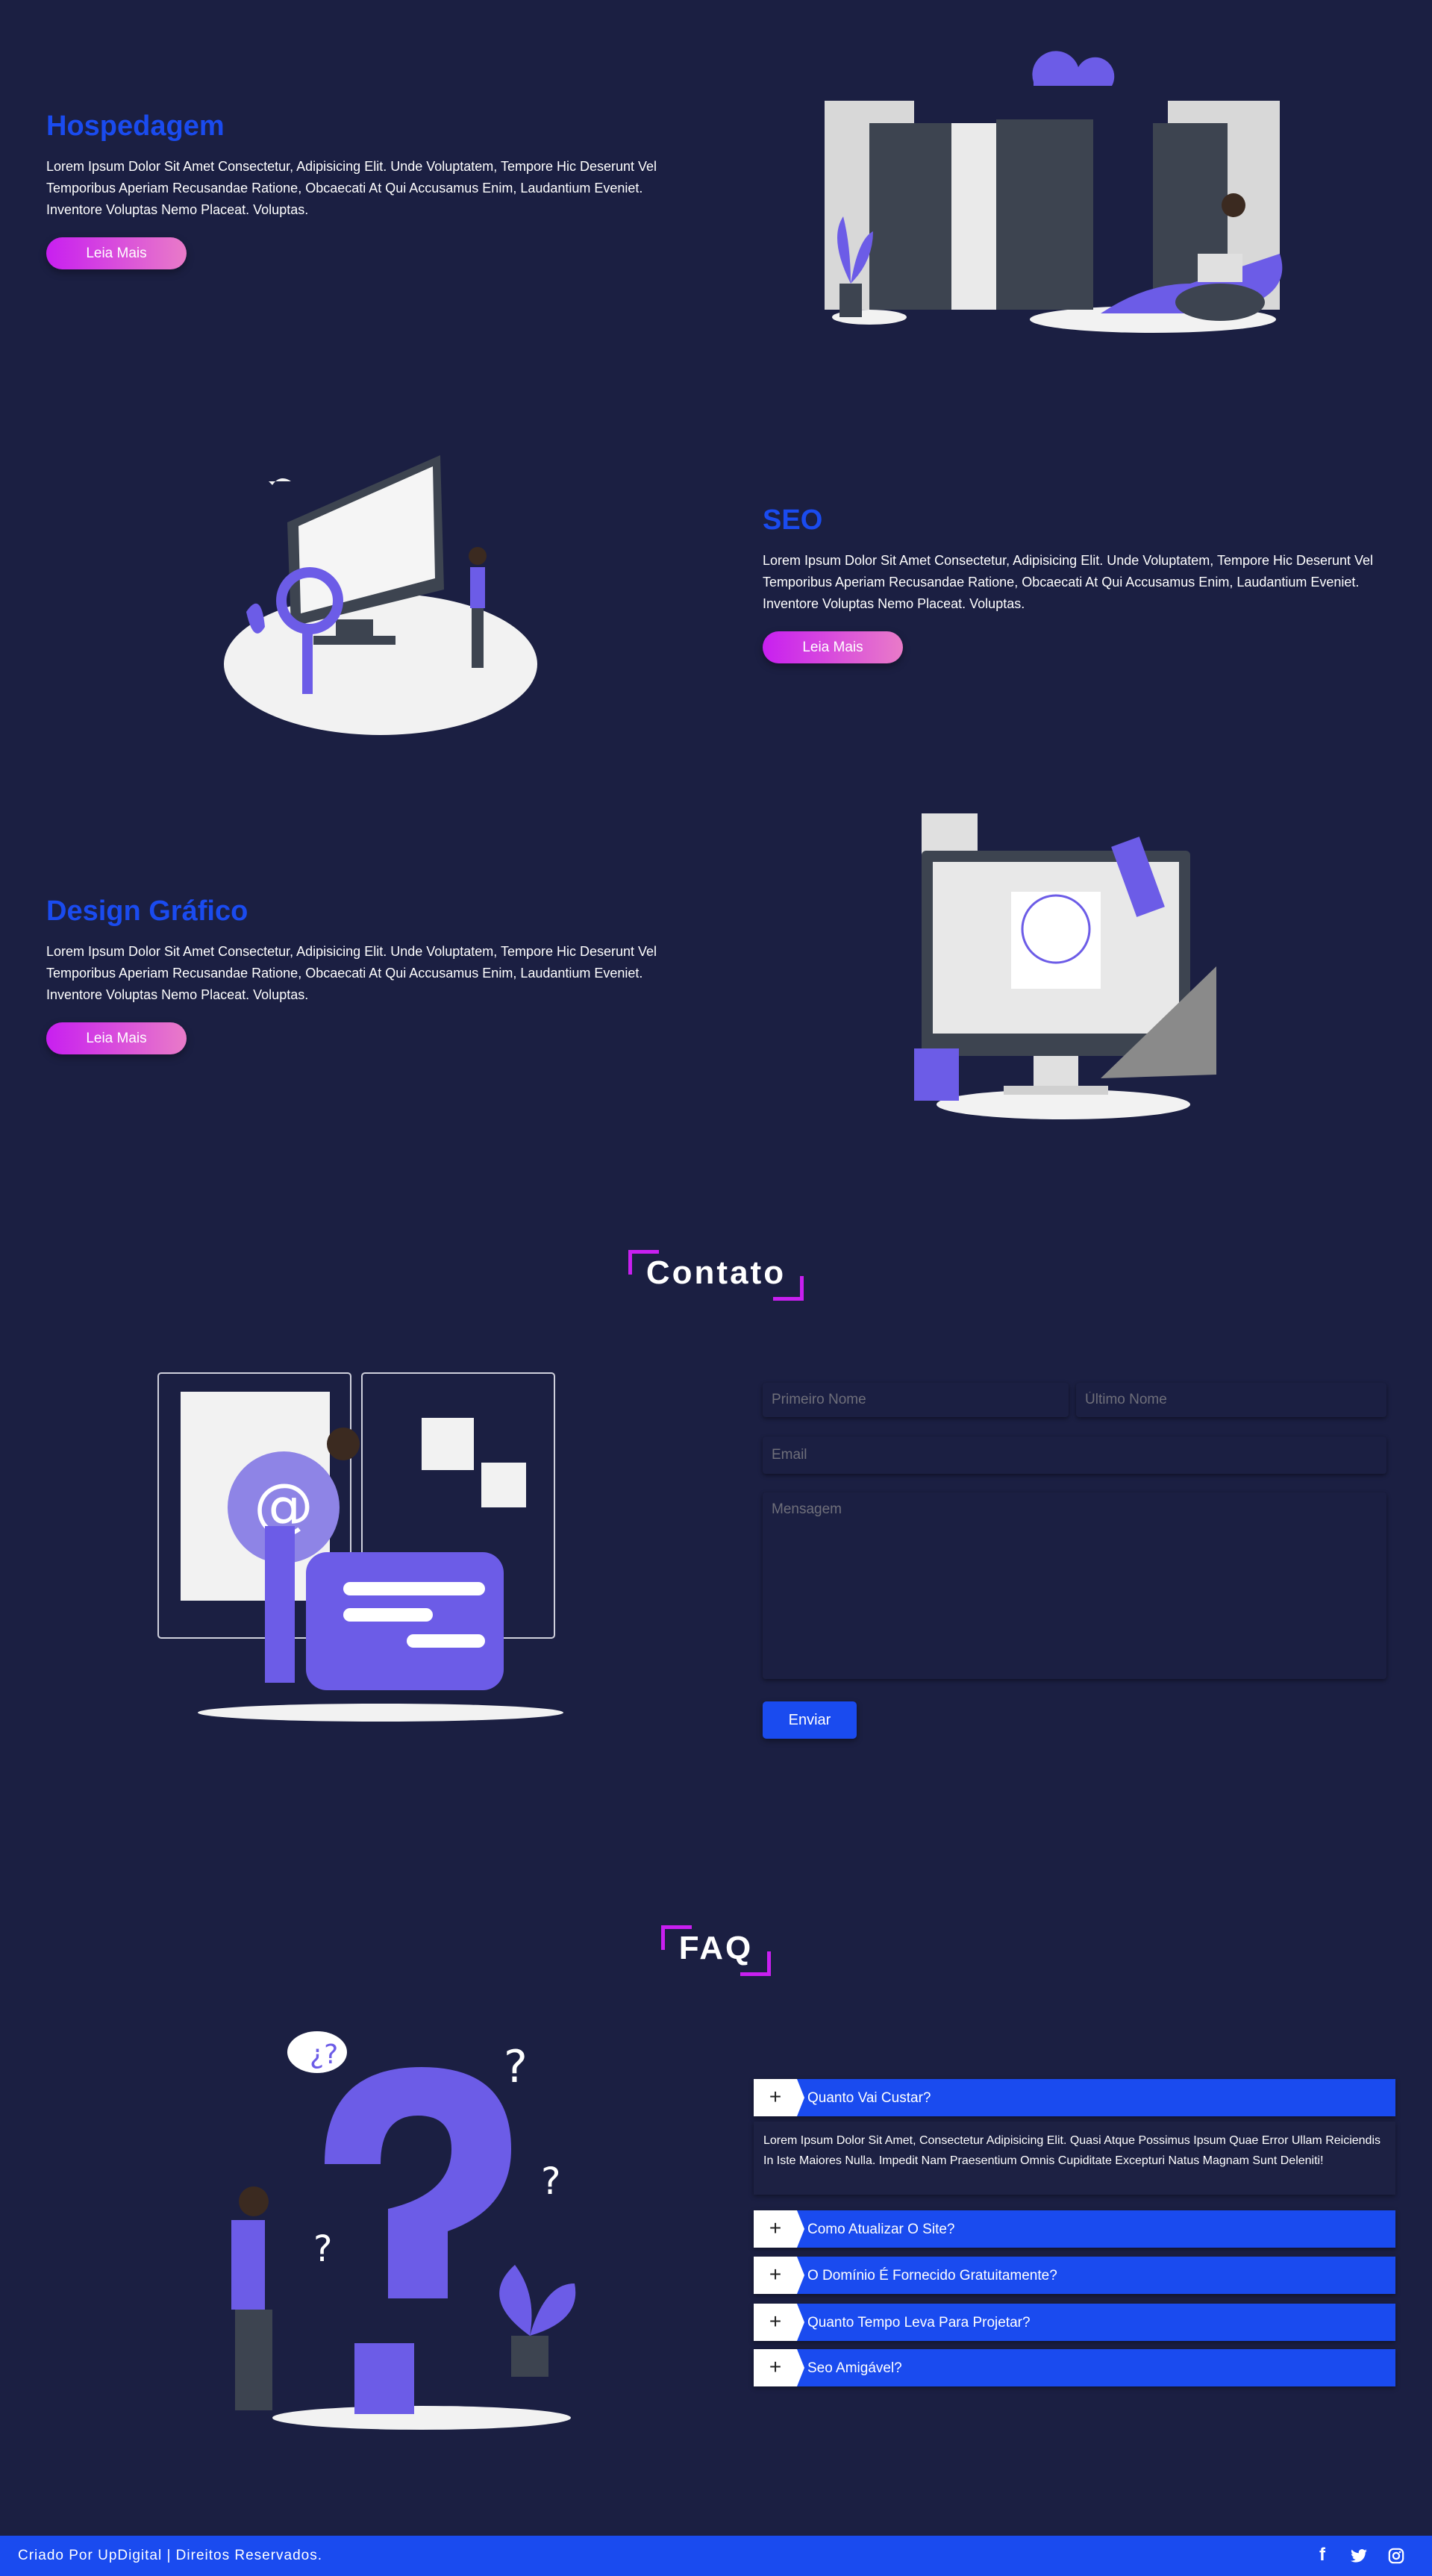 The width and height of the screenshot is (1432, 2576). I want to click on message-textarea, so click(1074, 1585).